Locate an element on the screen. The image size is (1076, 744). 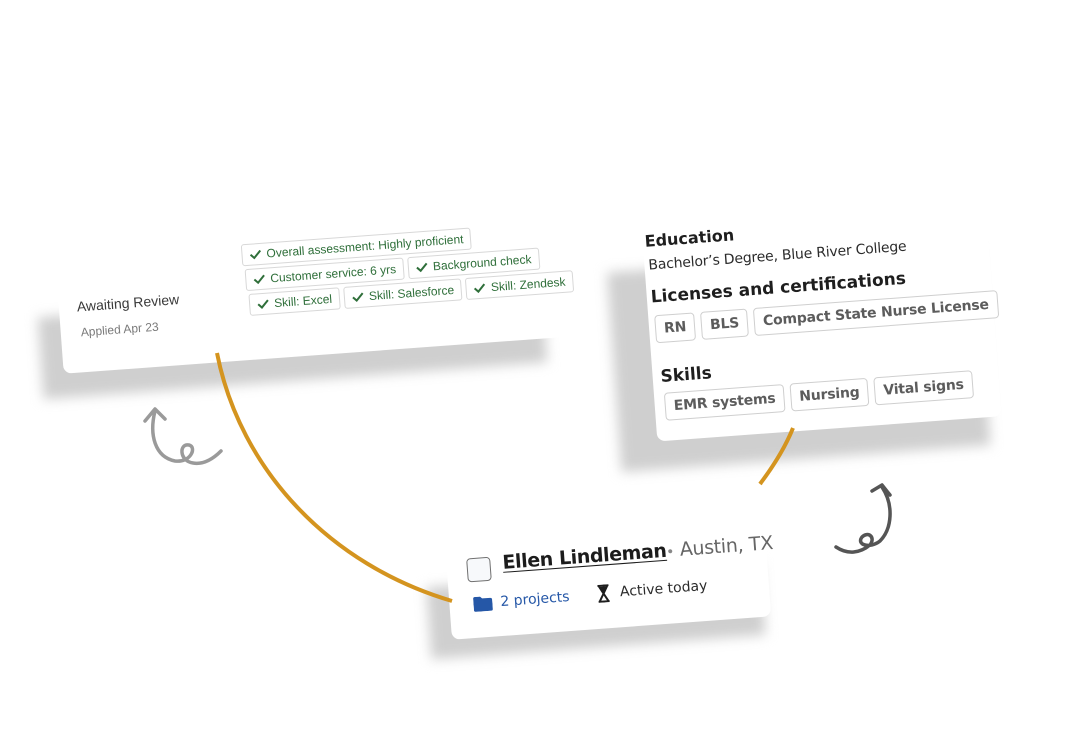
skills-heading: Skills is located at coordinates (686, 375).